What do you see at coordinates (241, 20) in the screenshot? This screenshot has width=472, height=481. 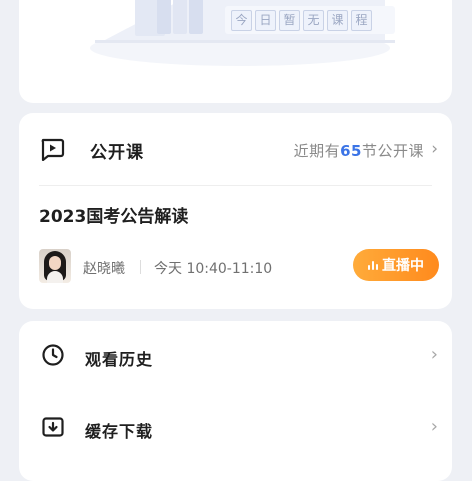 I see `empty-char: 今` at bounding box center [241, 20].